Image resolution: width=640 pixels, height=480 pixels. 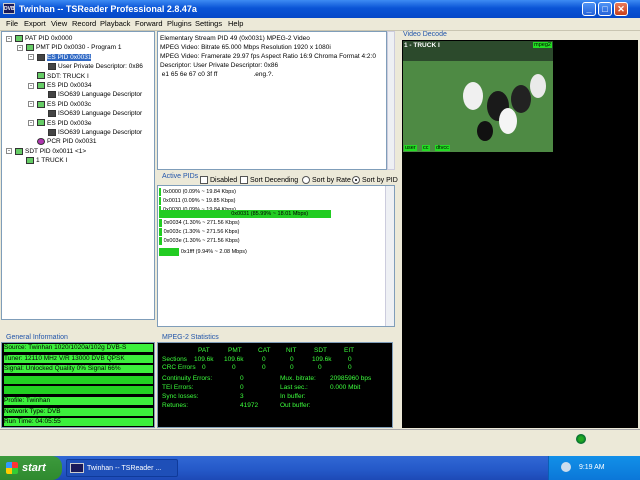 What do you see at coordinates (78, 358) in the screenshot?
I see `general-info-line: Tuner: 12110 MHz V/R 13000 DVB QPSK` at bounding box center [78, 358].